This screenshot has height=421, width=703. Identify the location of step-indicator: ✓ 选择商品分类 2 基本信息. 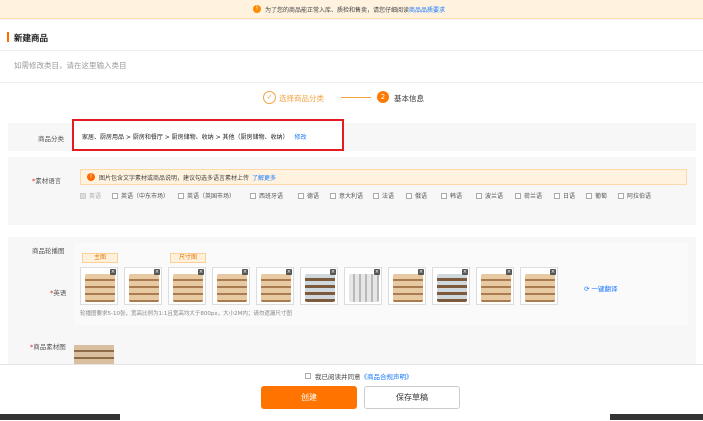
(353, 98).